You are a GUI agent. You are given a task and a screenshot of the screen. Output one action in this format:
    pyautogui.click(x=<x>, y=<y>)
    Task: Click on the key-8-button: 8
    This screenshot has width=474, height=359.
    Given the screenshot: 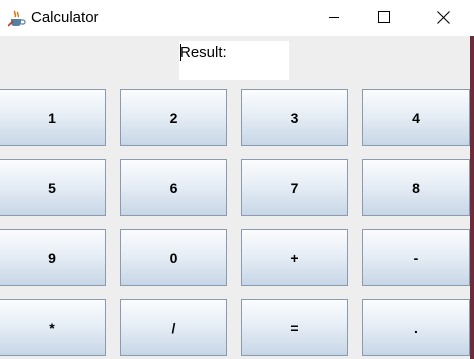 What is the action you would take?
    pyautogui.click(x=416, y=187)
    